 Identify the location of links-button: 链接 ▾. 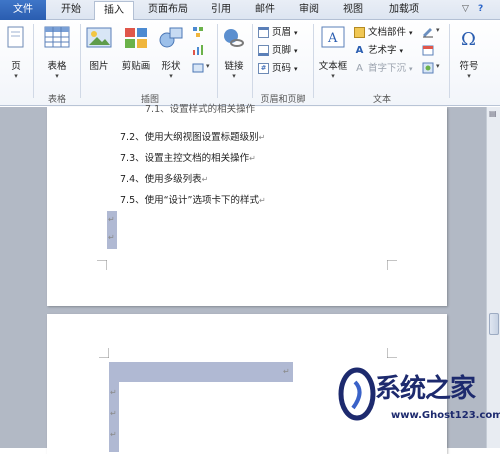
(234, 53).